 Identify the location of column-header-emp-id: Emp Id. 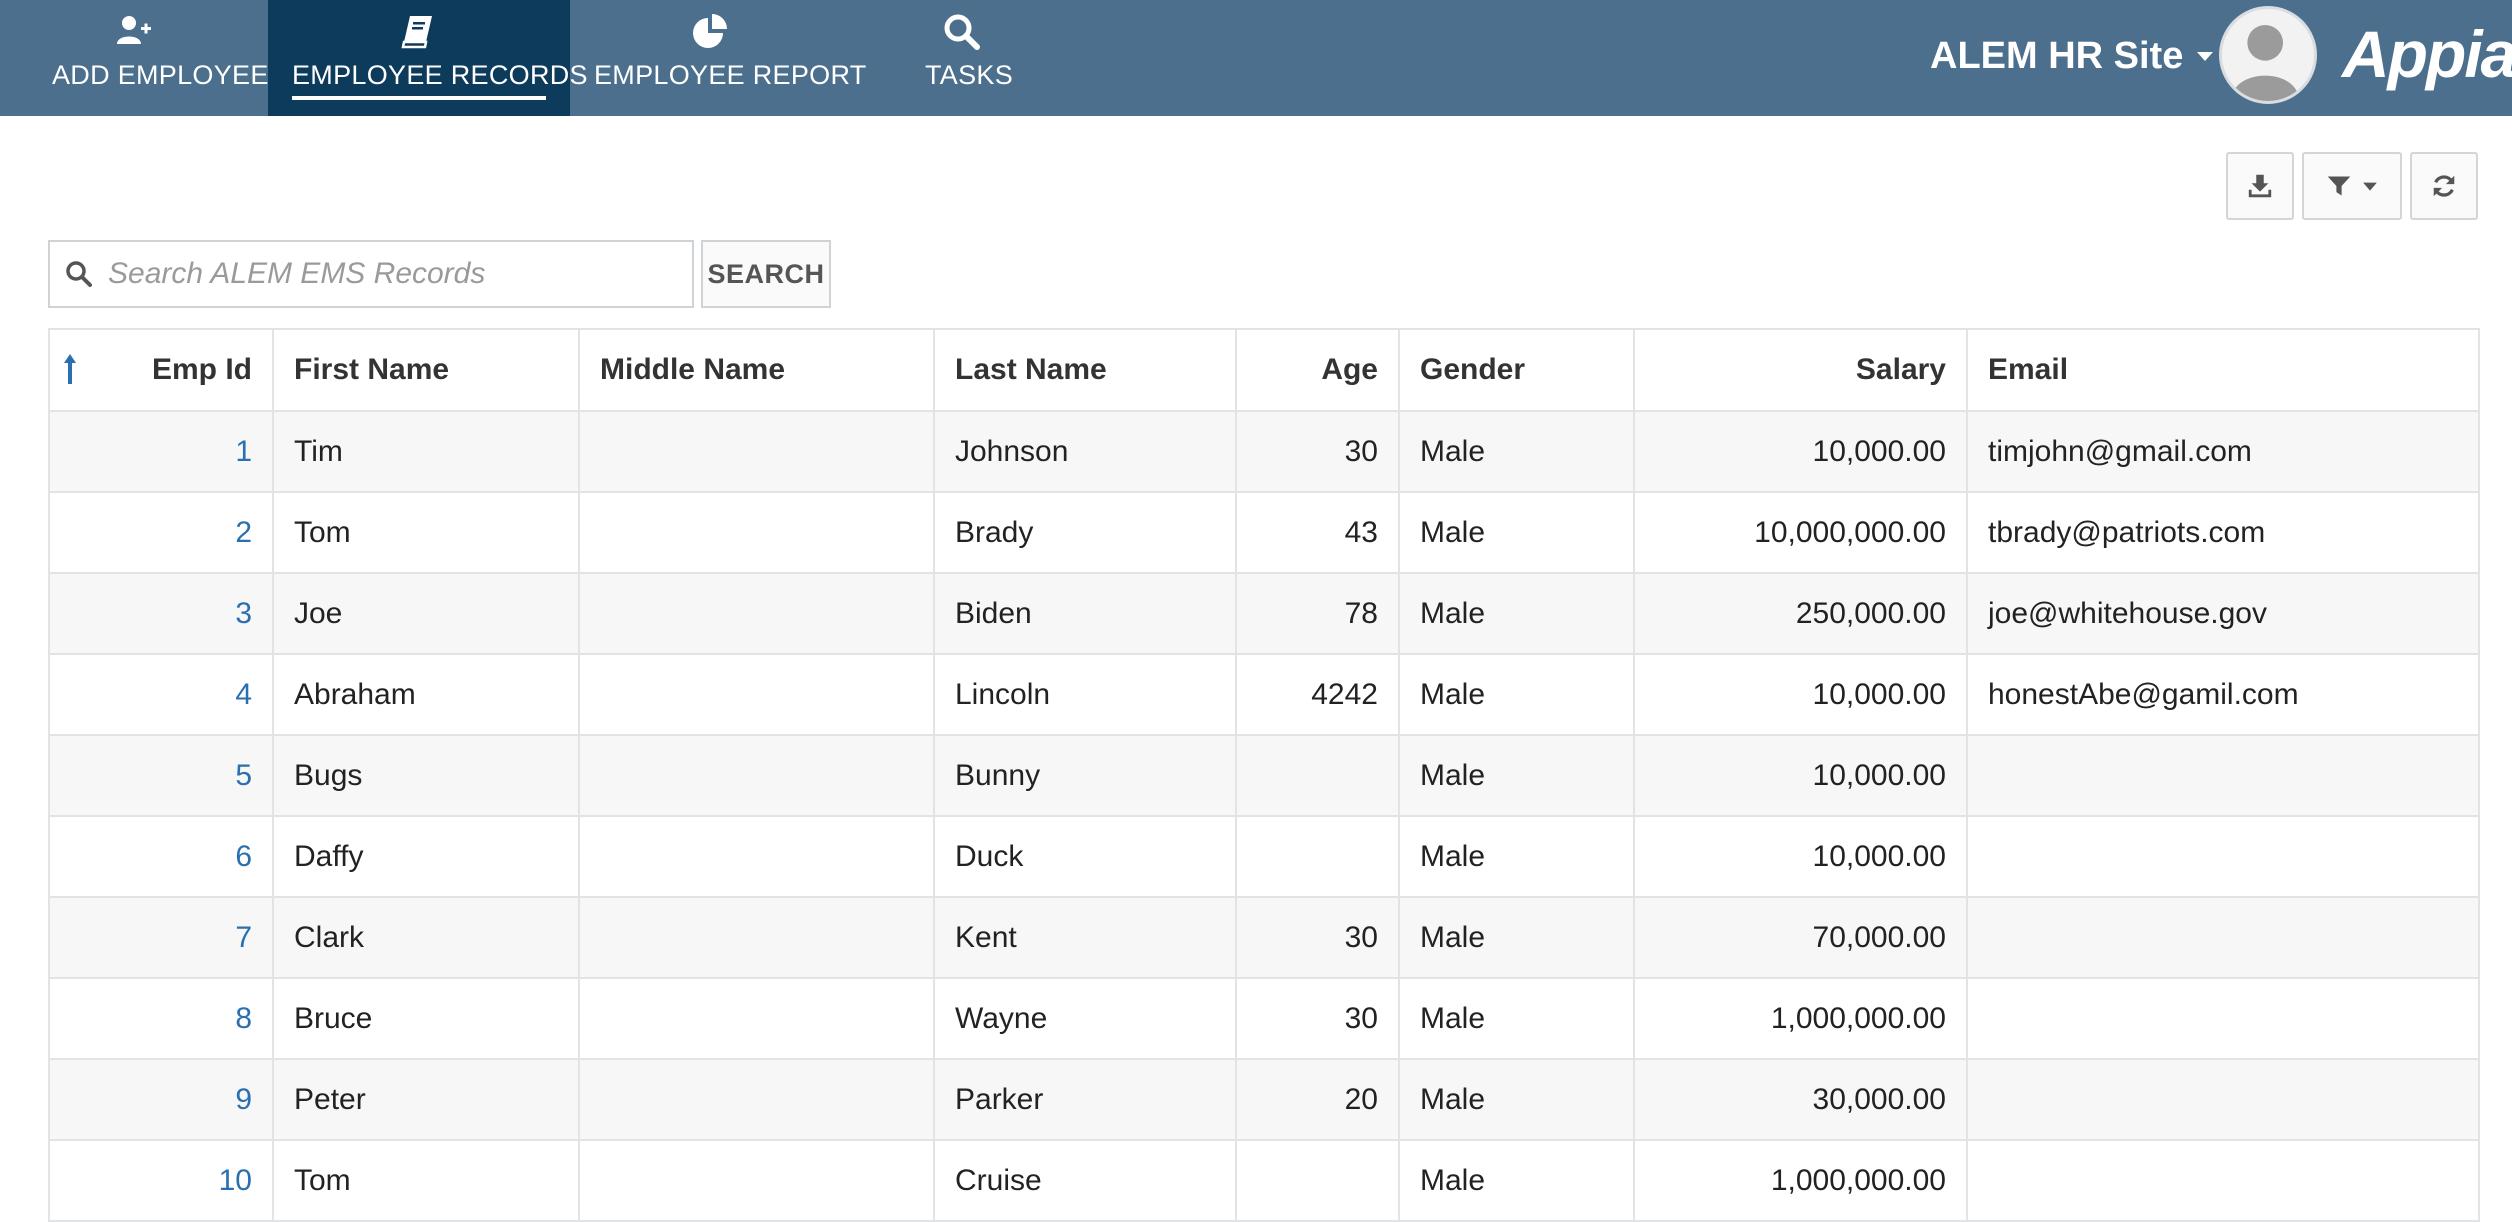
(161, 370).